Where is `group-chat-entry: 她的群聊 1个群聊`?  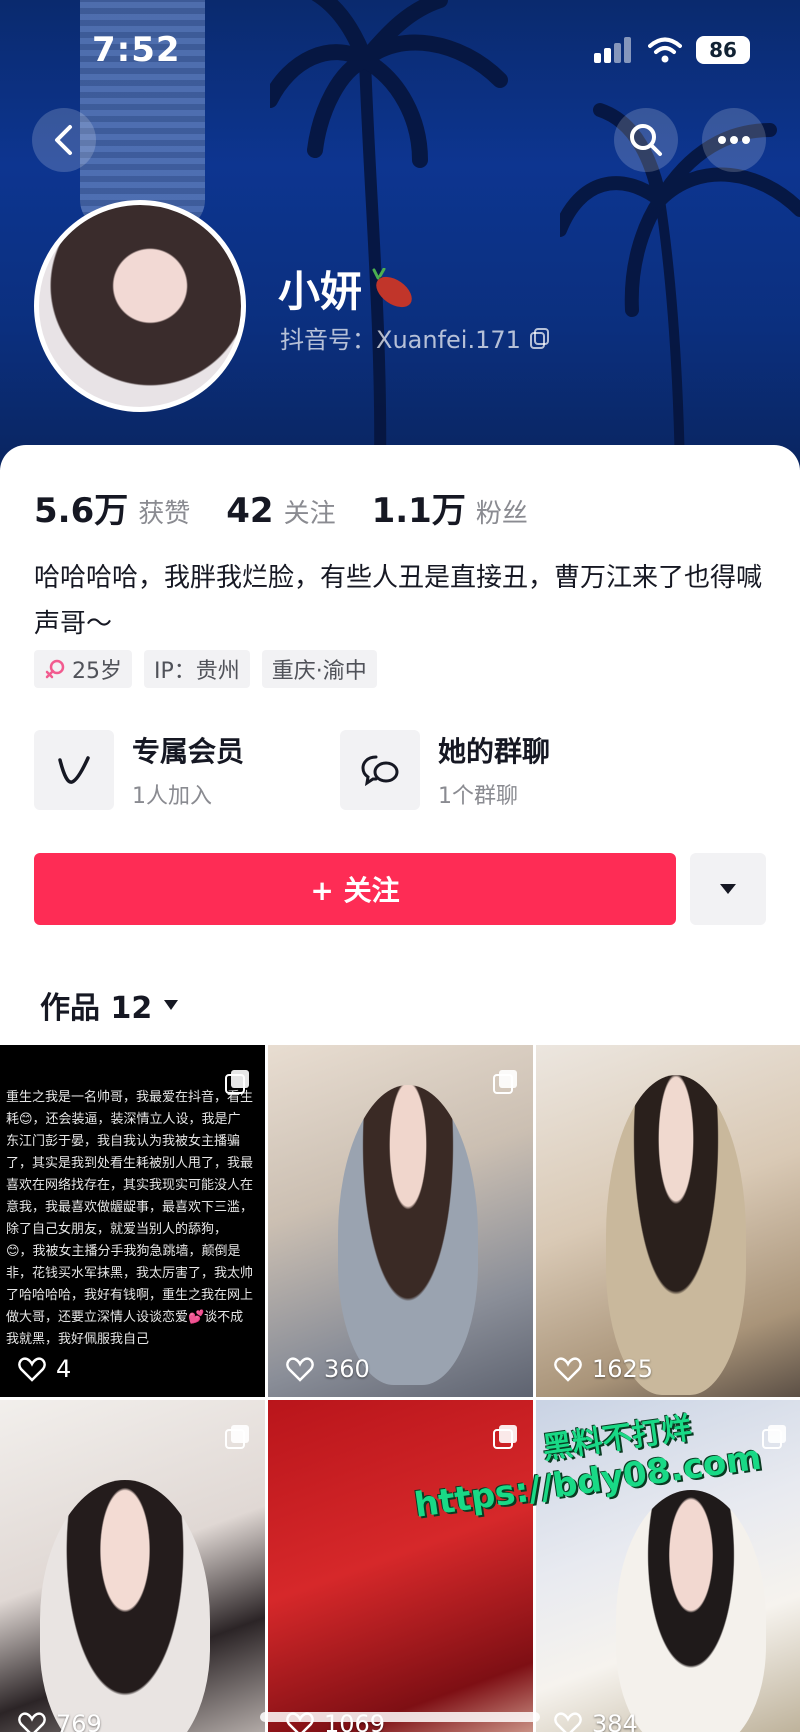
group-chat-entry: 她的群聊 1个群聊 is located at coordinates (465, 770).